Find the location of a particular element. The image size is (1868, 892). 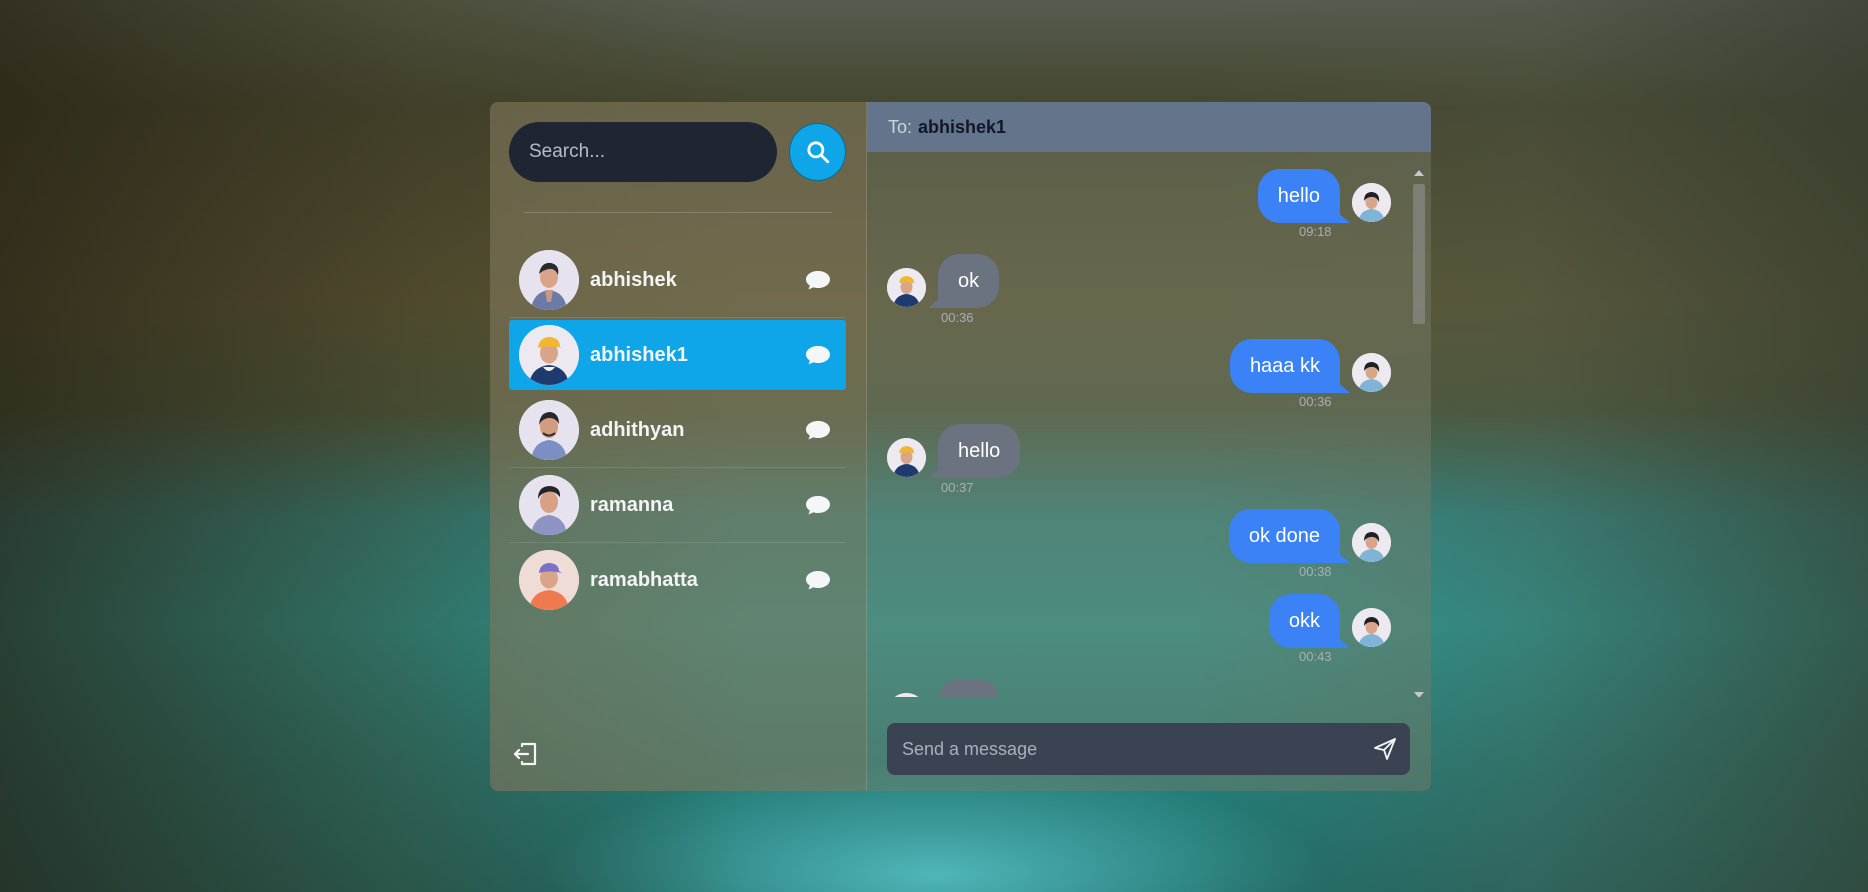

message-scrollbar is located at coordinates (1418, 433).